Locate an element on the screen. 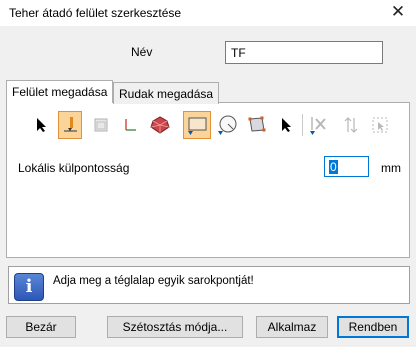 The image size is (416, 347). message-text: Adja meg a téglalap egyik sarokpontját! is located at coordinates (153, 281).